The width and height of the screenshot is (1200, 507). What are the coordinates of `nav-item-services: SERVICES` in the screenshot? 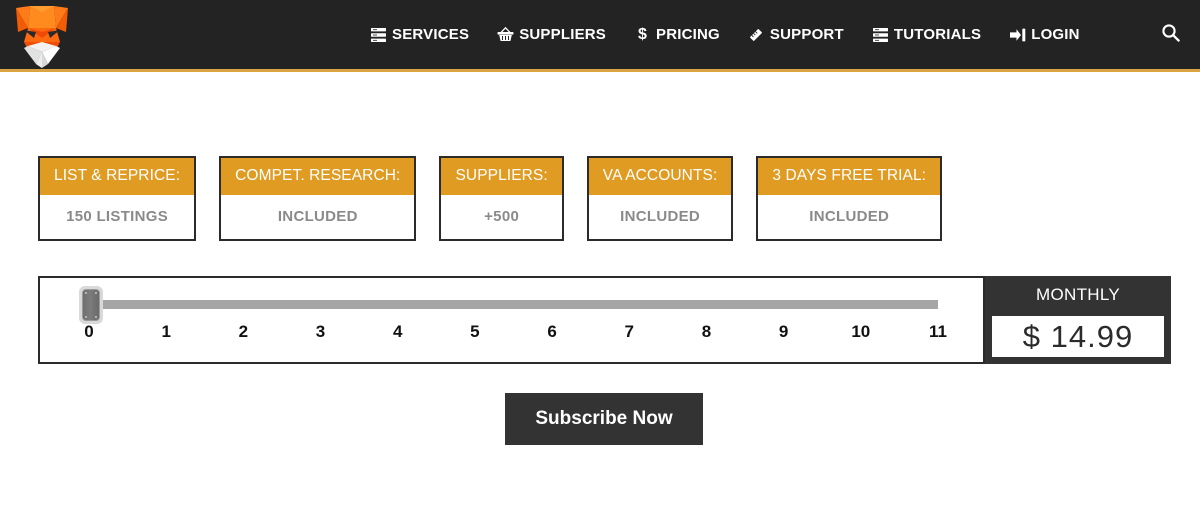 It's located at (419, 34).